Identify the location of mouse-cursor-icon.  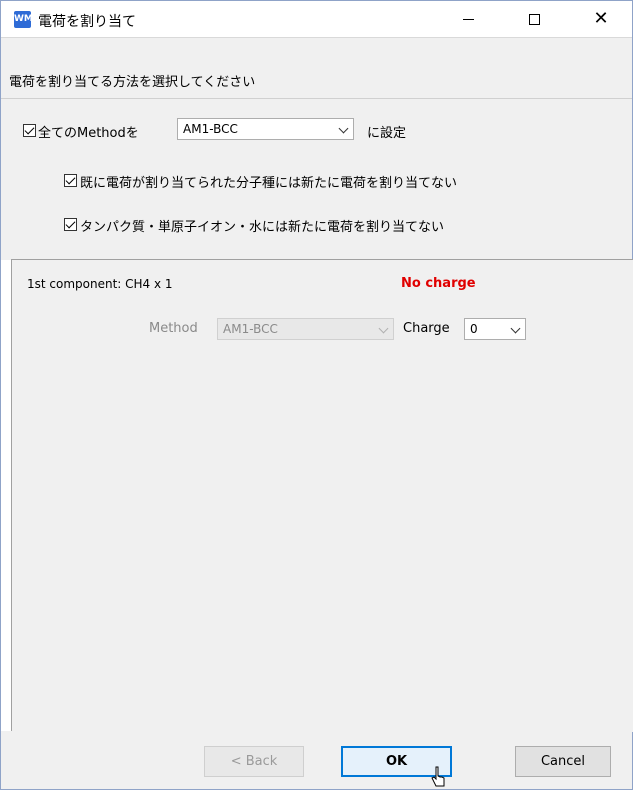
(438, 776).